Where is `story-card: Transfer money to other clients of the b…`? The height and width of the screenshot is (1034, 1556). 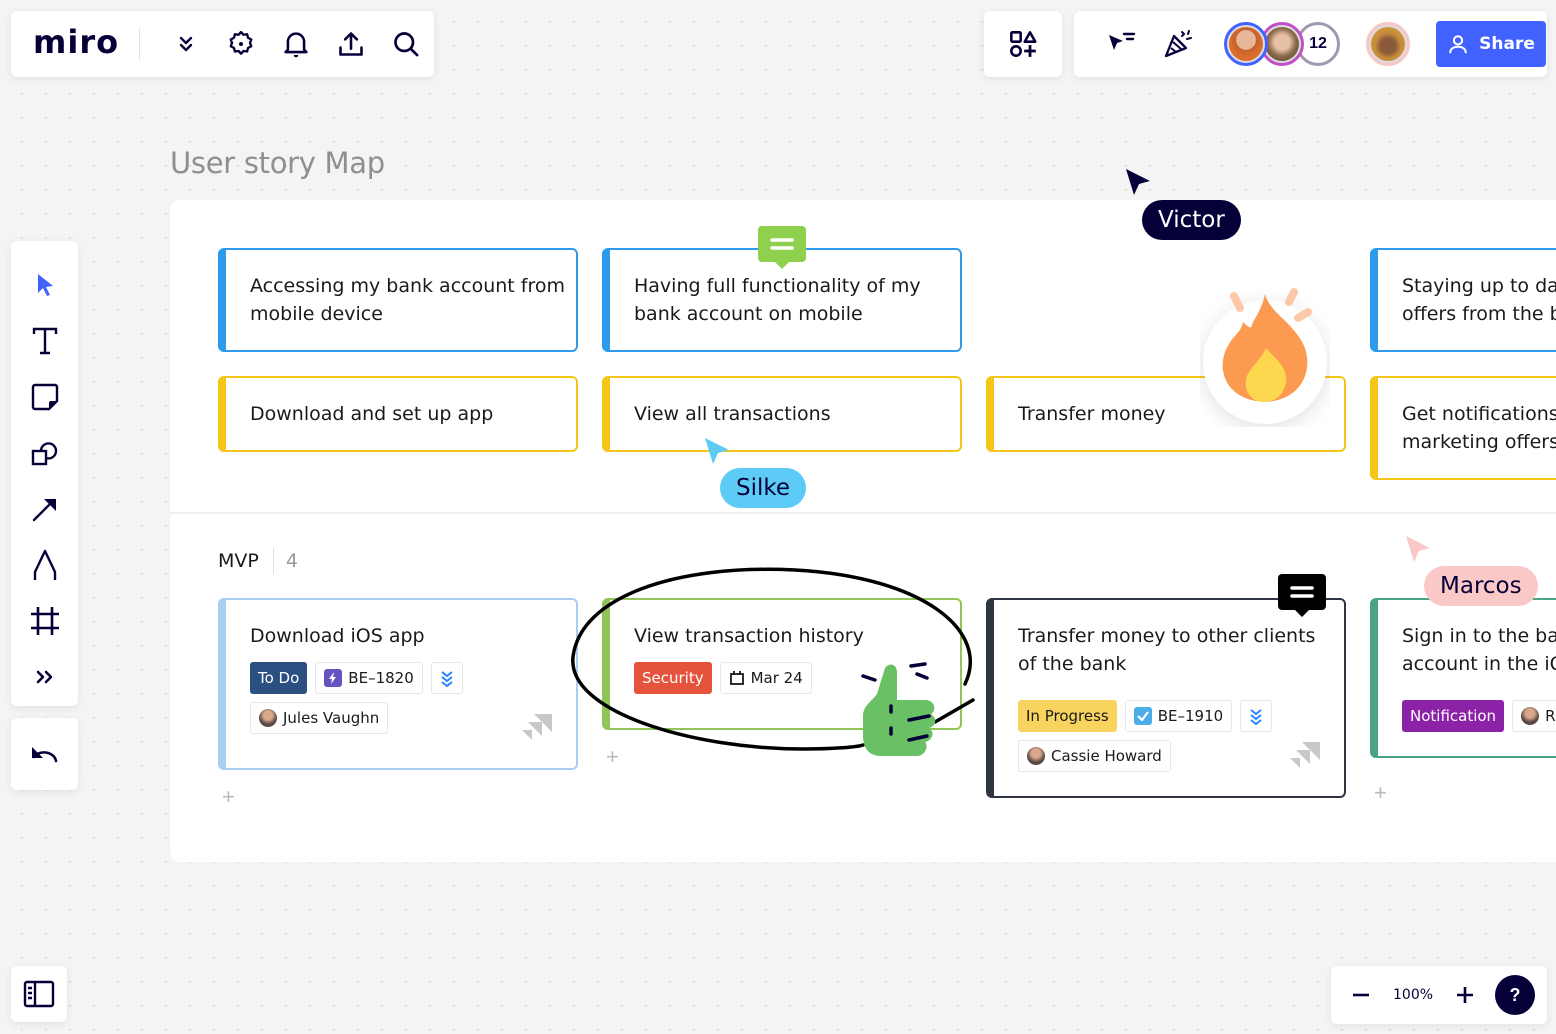
story-card: Transfer money to other clients of the b… is located at coordinates (1166, 698).